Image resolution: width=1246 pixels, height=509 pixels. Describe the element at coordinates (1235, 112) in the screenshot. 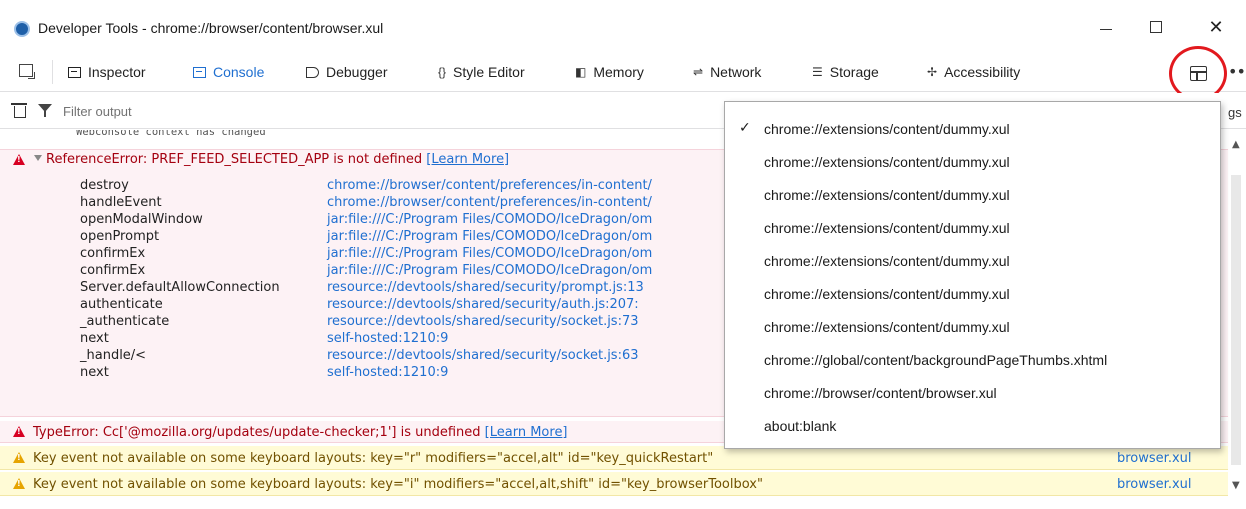

I see `settings-label-partial: gs` at that location.